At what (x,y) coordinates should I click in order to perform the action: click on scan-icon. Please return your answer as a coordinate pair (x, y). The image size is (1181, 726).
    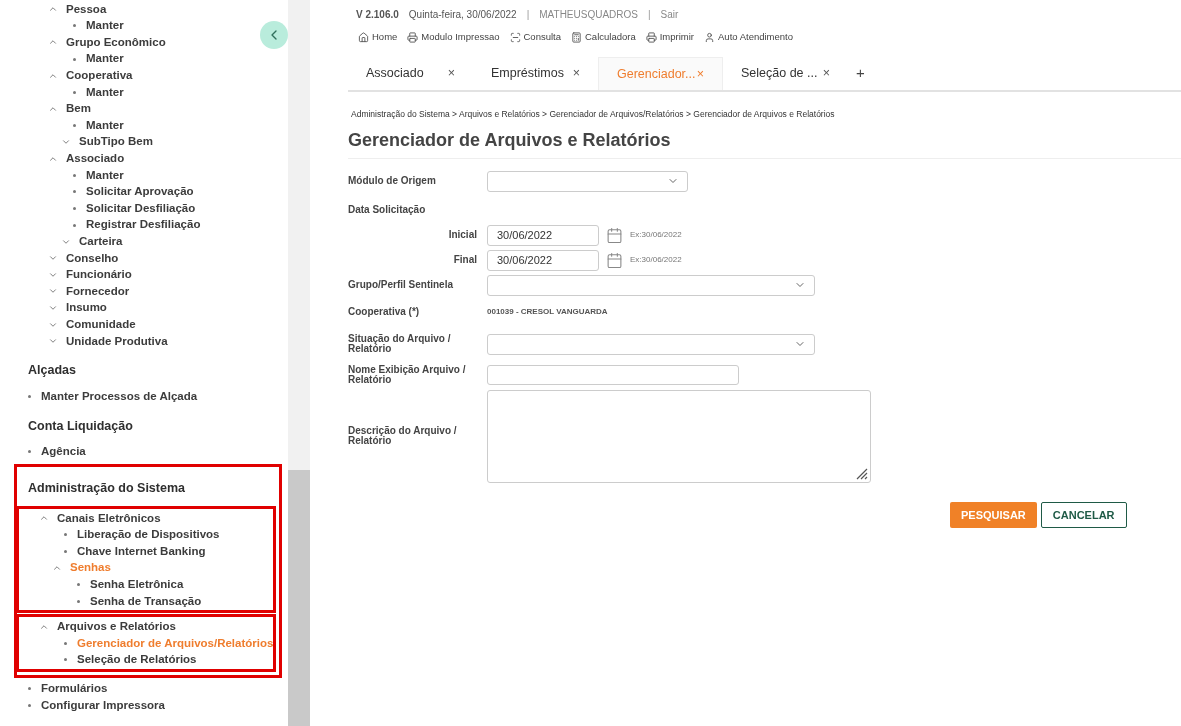
    Looking at the image, I should click on (515, 37).